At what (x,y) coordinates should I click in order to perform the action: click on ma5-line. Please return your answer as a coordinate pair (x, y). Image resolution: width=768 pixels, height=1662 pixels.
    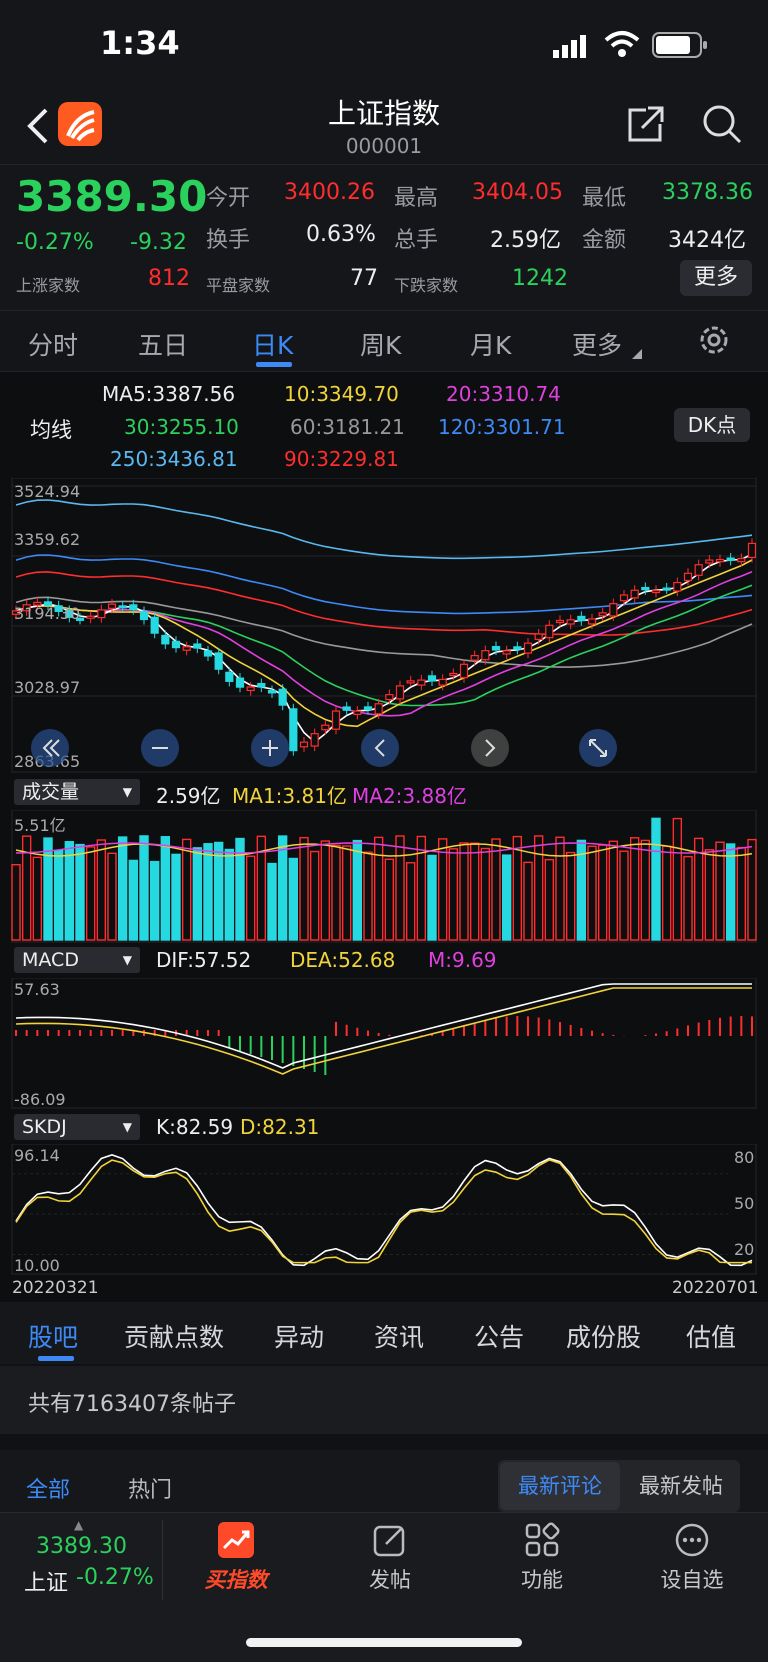
    Looking at the image, I should click on (384, 648).